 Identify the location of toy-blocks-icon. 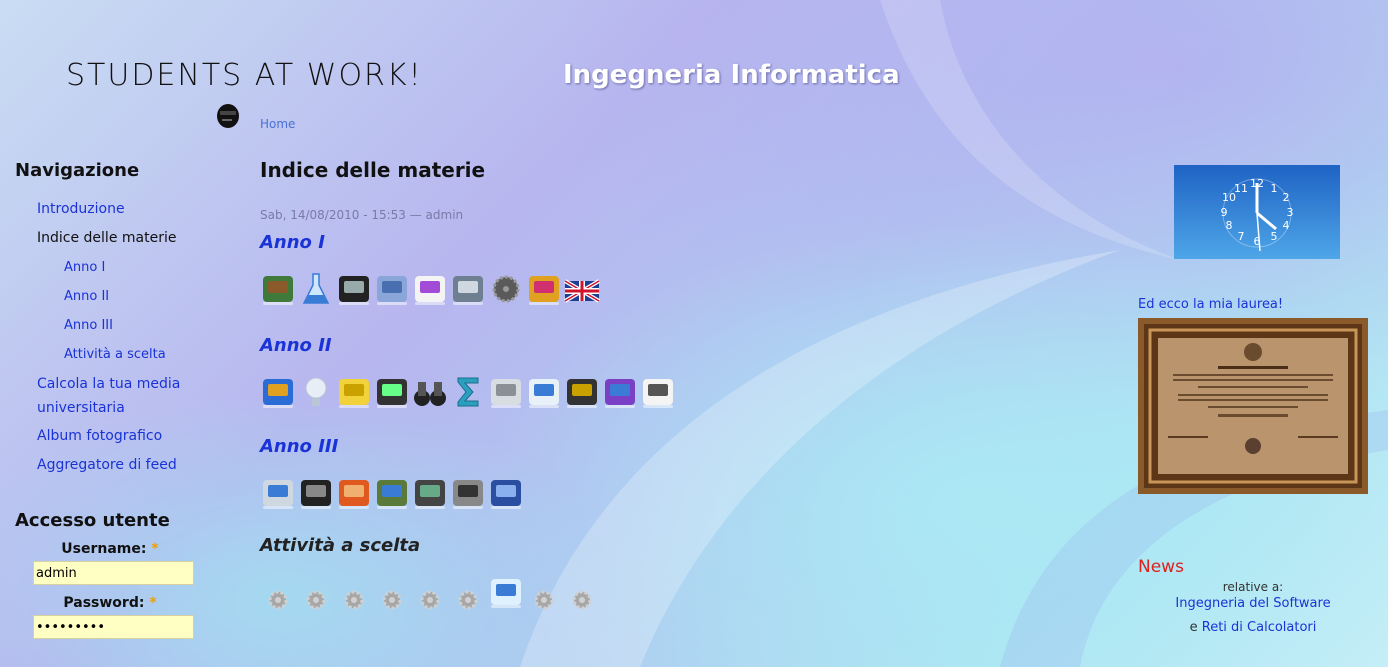
(544, 289).